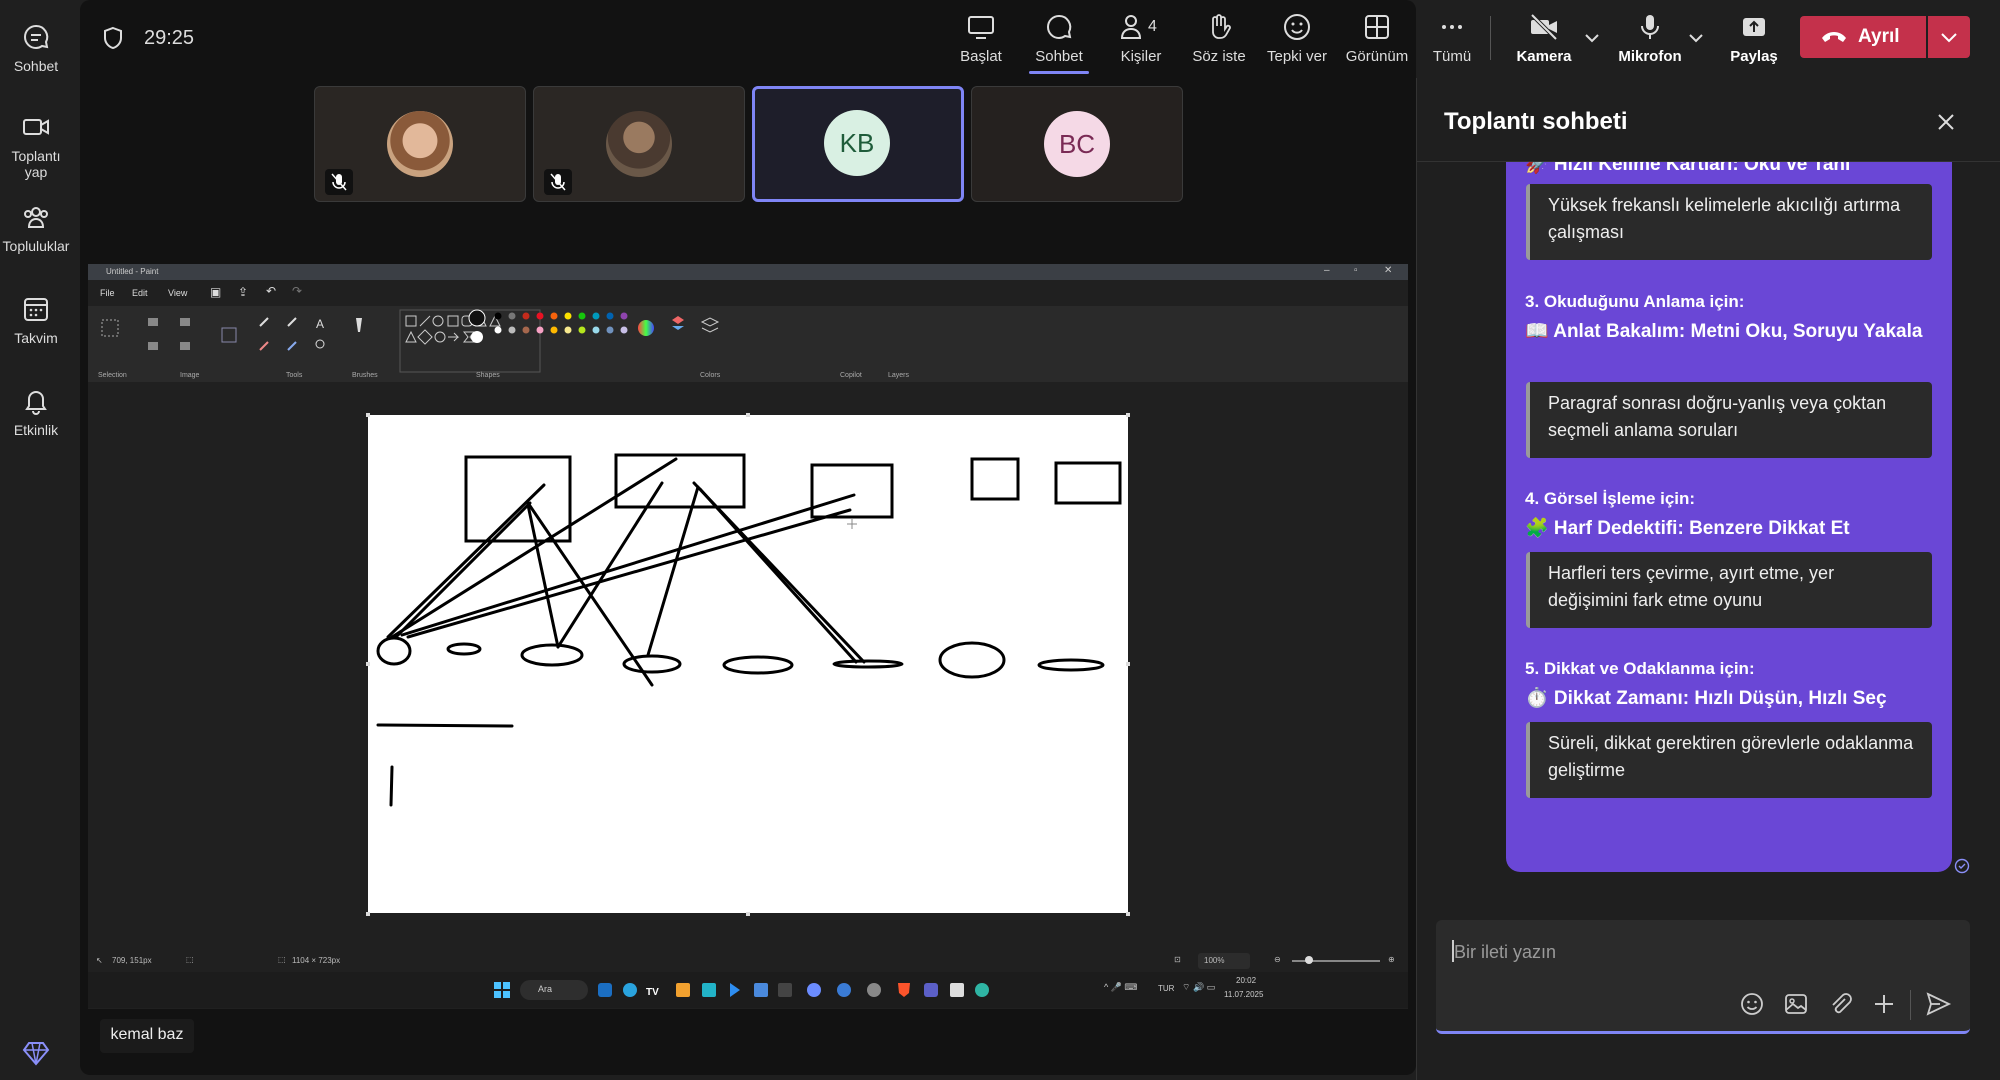  I want to click on start-label: Başlat, so click(981, 56).